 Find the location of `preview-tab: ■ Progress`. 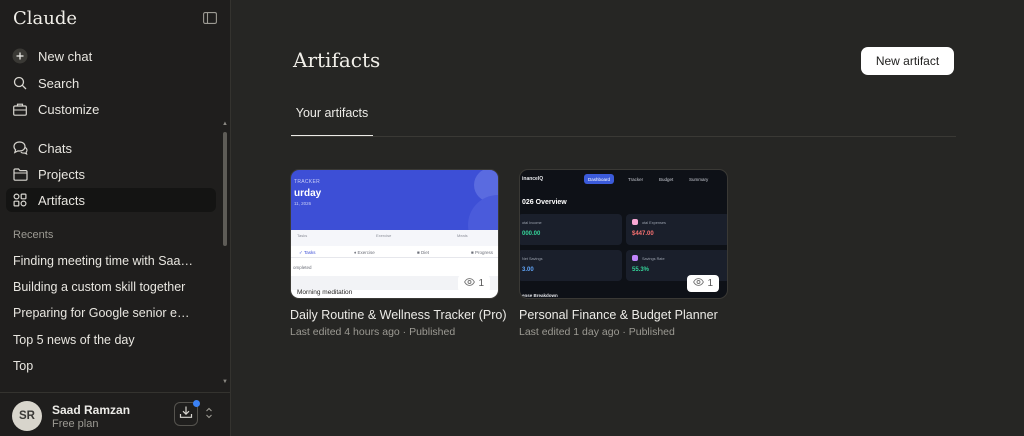

preview-tab: ■ Progress is located at coordinates (482, 252).